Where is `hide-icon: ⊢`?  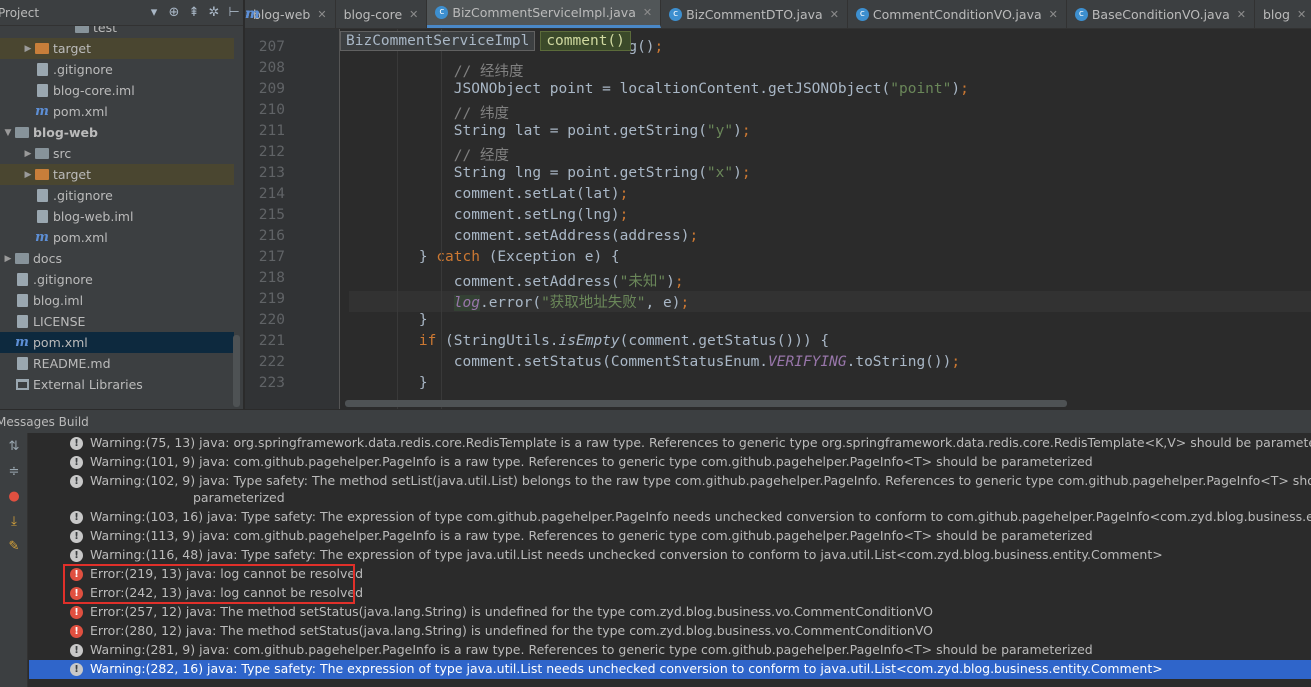
hide-icon: ⊢ is located at coordinates (233, 12).